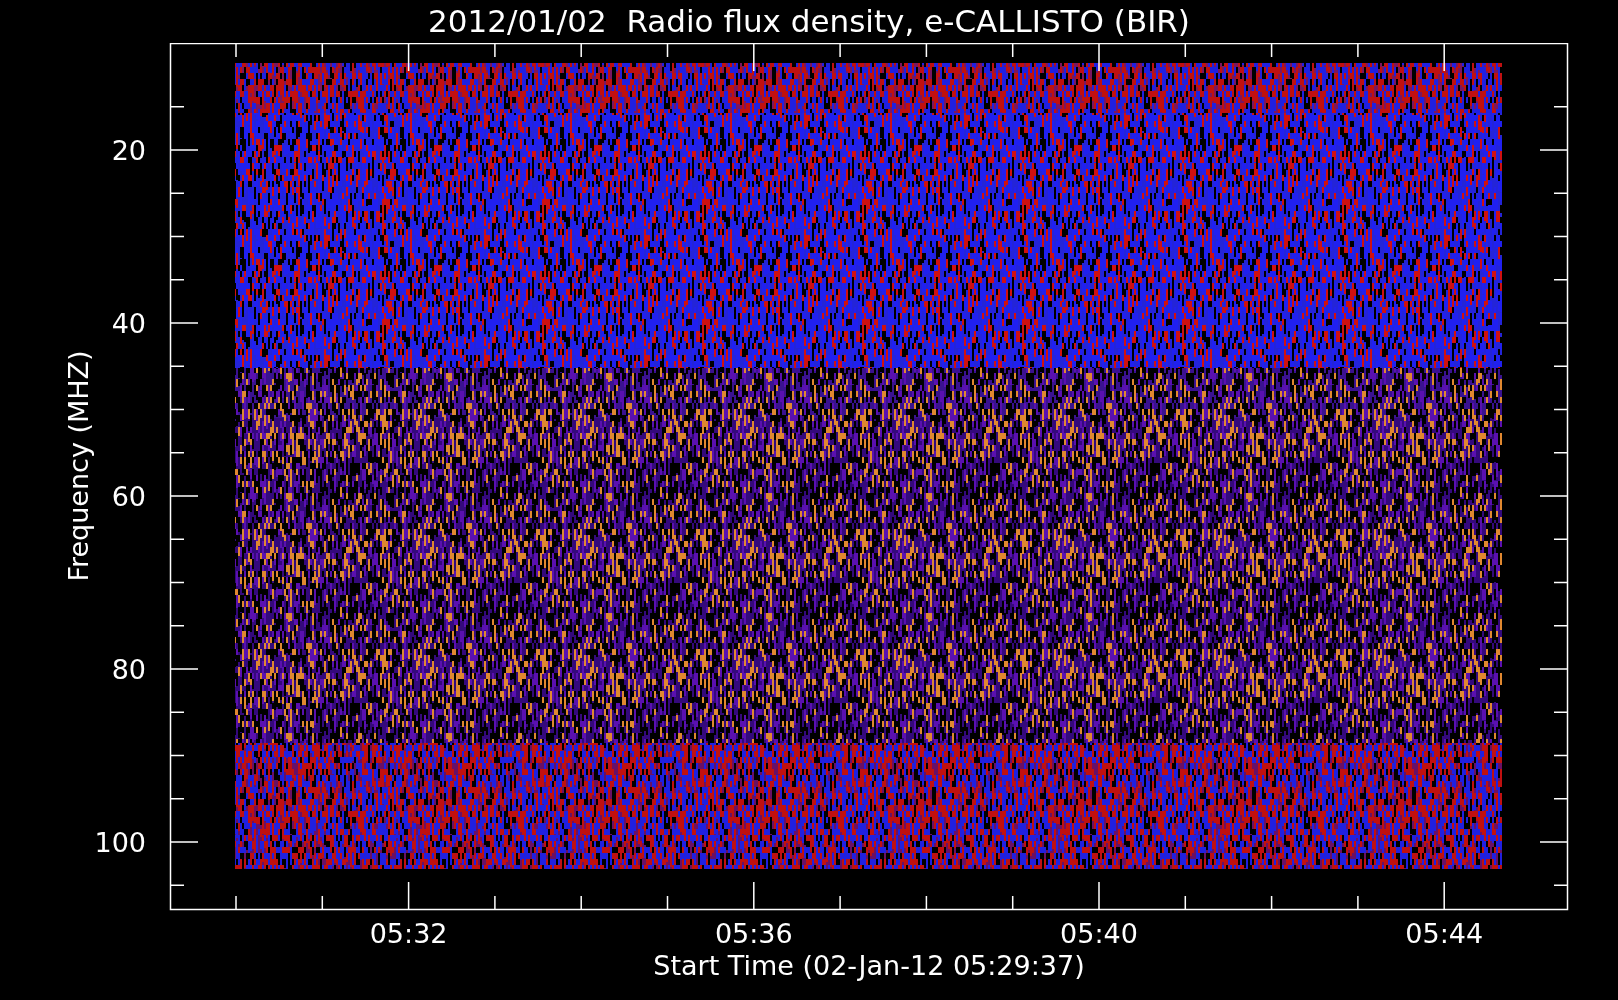 The width and height of the screenshot is (1618, 1000). Describe the element at coordinates (128, 323) in the screenshot. I see `y-tick-label: 40` at that location.